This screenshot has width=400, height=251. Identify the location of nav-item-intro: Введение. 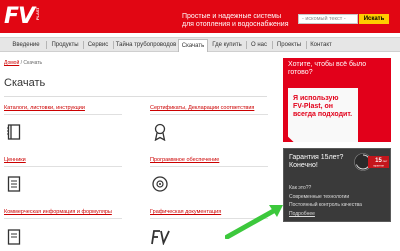
(26, 45).